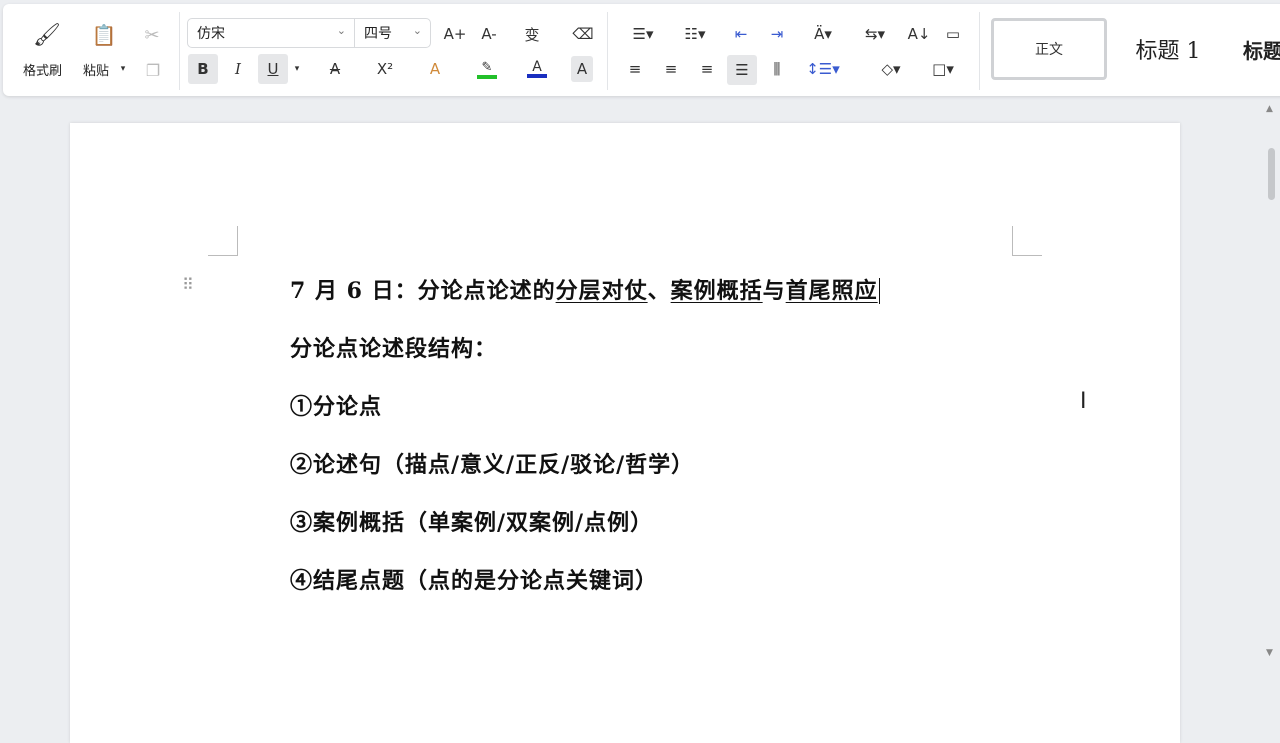 This screenshot has height=743, width=1280. I want to click on paragraph: ②论述句（描点/意义/正反/驳论/哲学）, so click(492, 465).